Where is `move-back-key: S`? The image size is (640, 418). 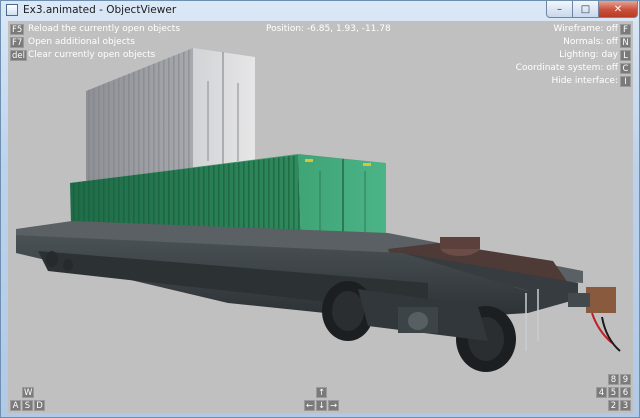 move-back-key: S is located at coordinates (27, 405).